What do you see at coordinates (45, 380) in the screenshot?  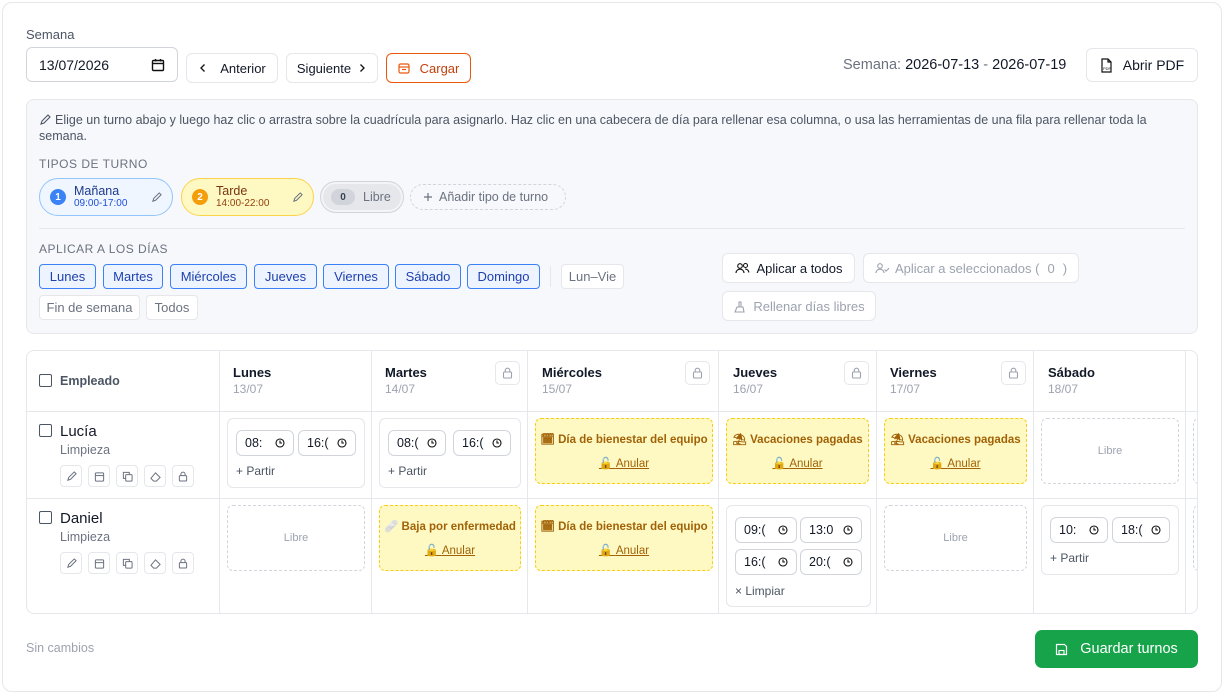 I see `select-all-checkbox` at bounding box center [45, 380].